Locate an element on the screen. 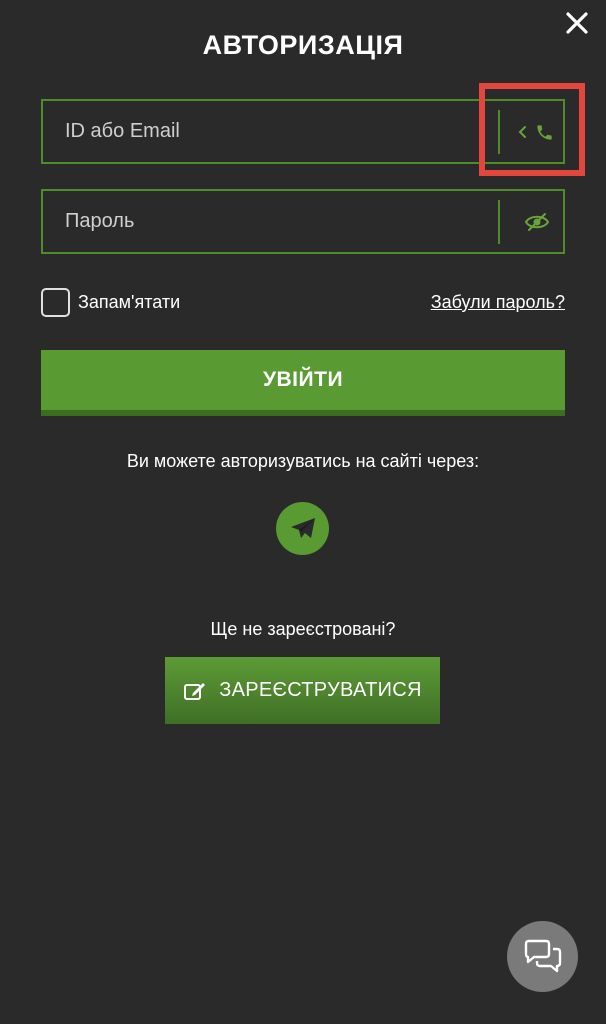  register-button-label: ЗАРЕЄСТРУВАТИСЯ is located at coordinates (320, 690).